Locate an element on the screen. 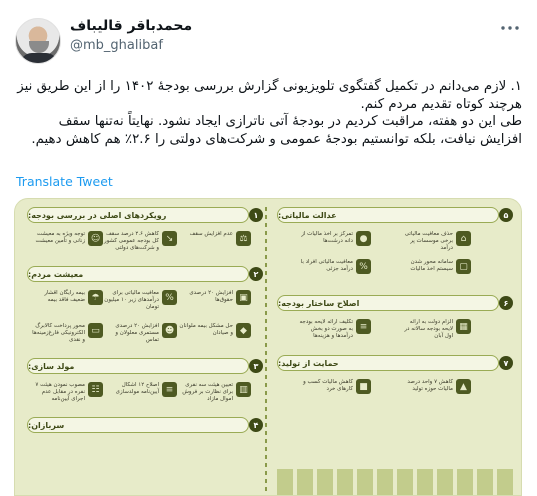 The width and height of the screenshot is (537, 496). family-icon: ☺ is located at coordinates (95, 238).